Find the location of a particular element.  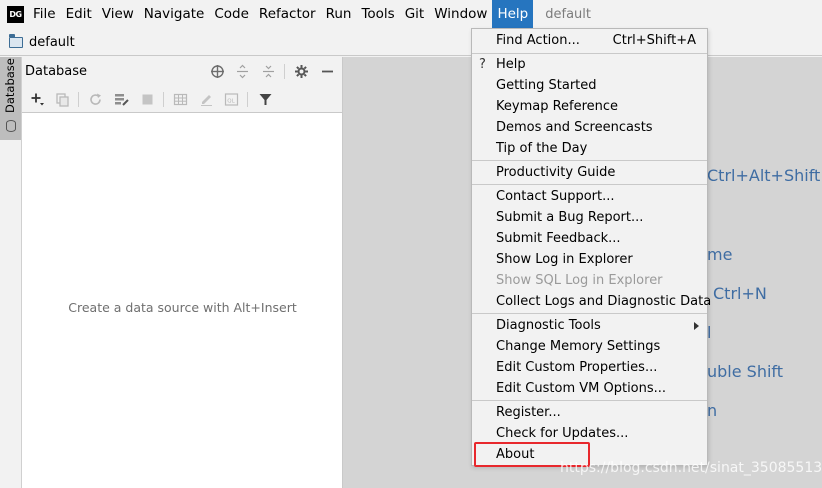

watermark-text: https://blog.csdn.net/sinat_35085513 is located at coordinates (691, 468).